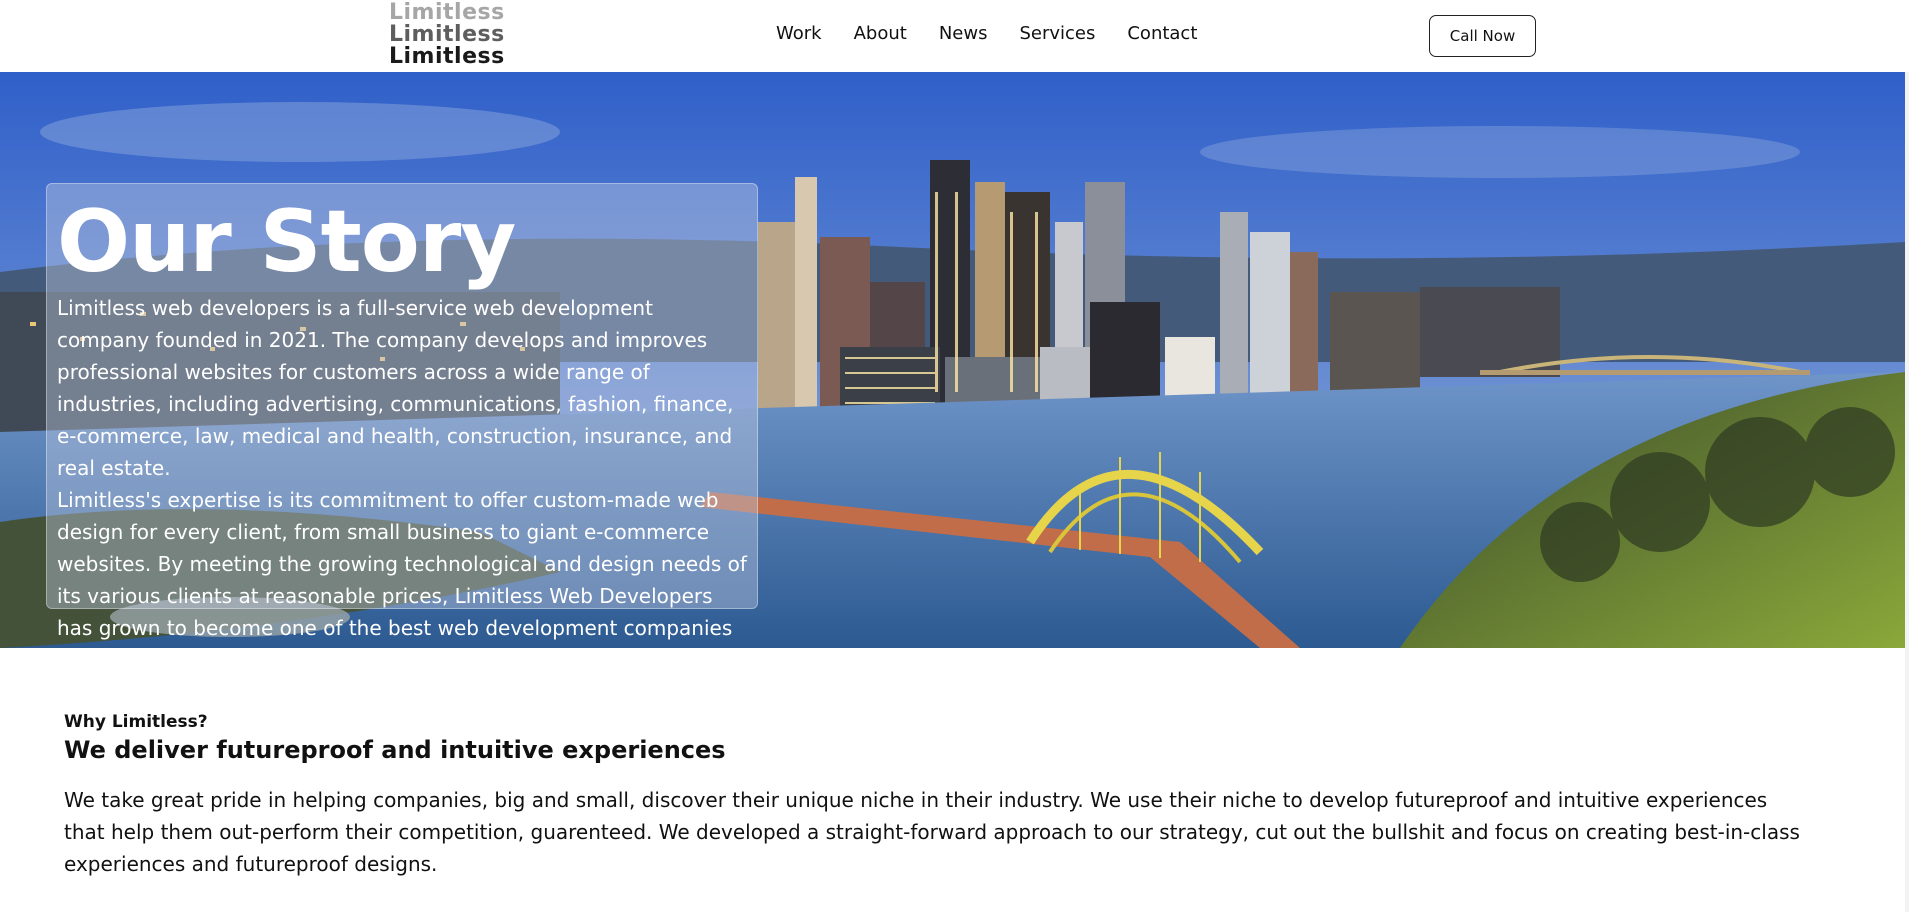 This screenshot has height=912, width=1909. Describe the element at coordinates (1057, 34) in the screenshot. I see `nav-link-services: Services` at that location.